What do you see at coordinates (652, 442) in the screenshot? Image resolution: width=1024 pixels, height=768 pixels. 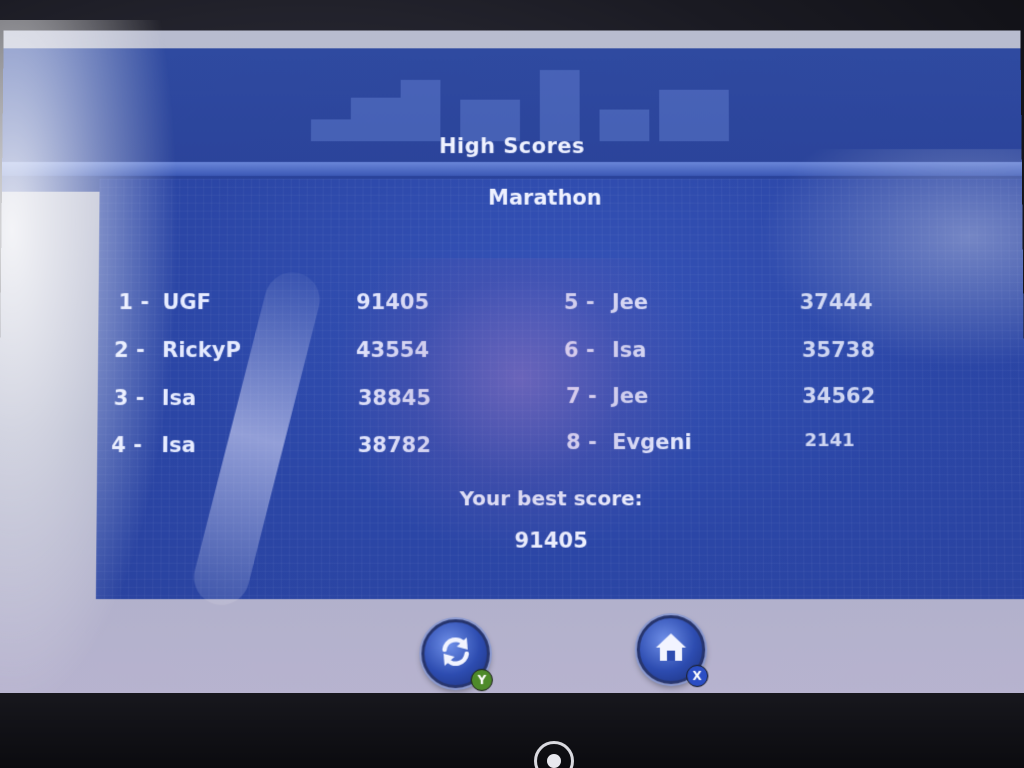 I see `player-name: Evgeni` at bounding box center [652, 442].